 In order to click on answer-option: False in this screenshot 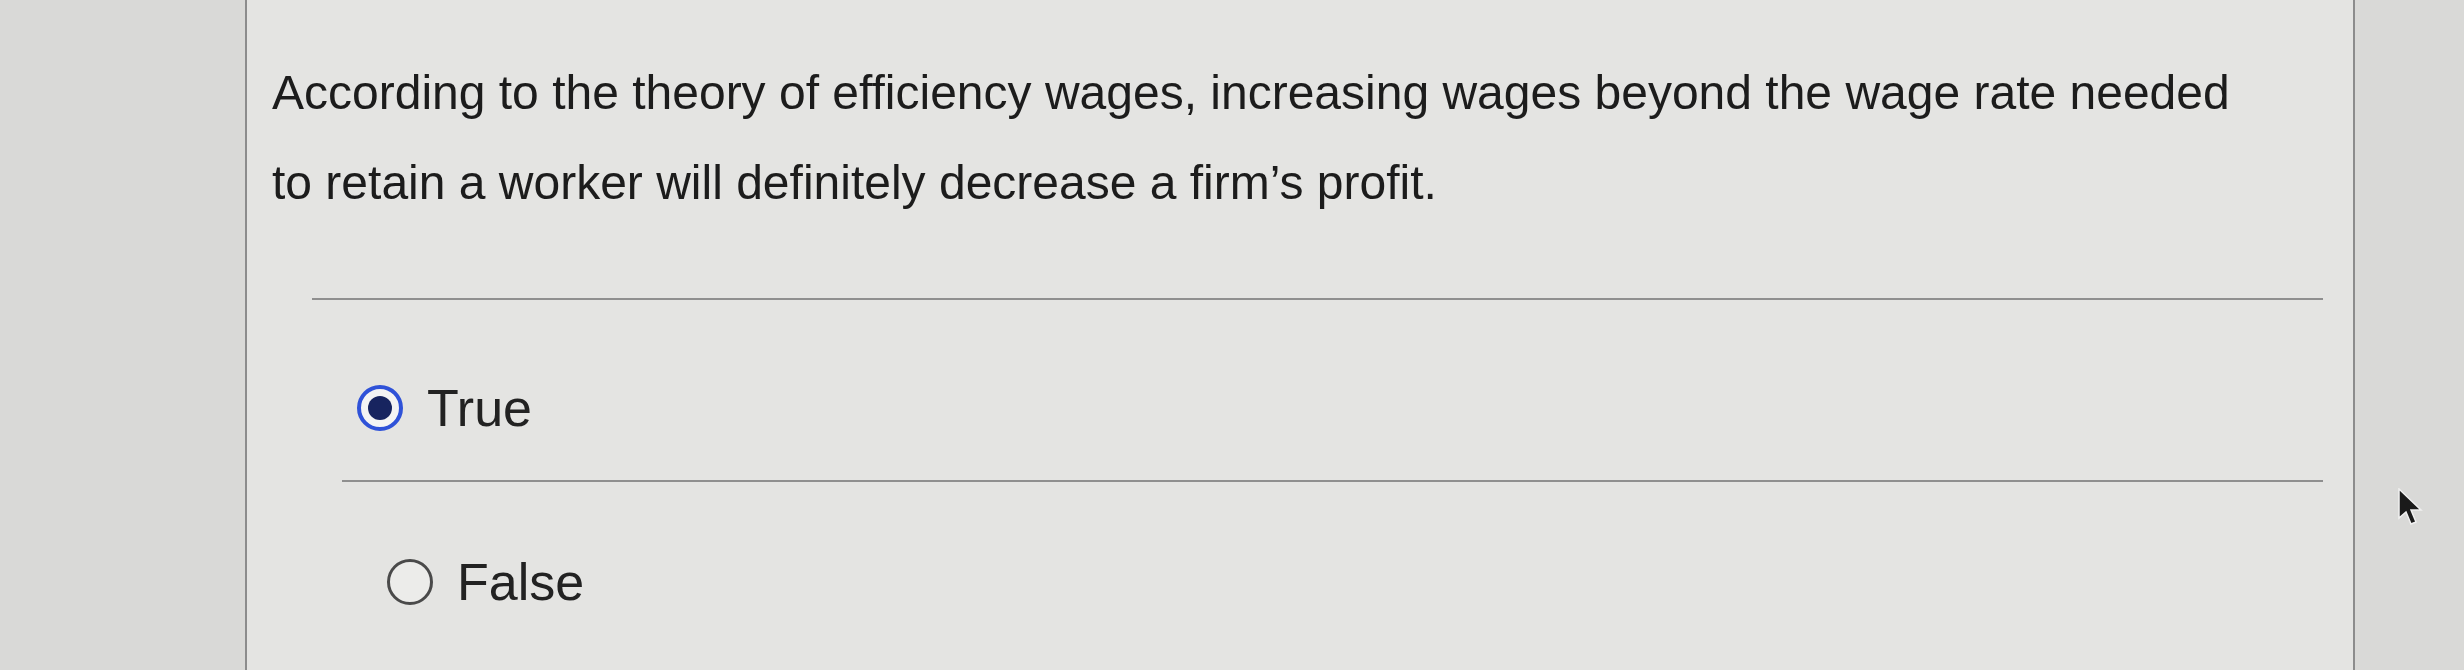, I will do `click(486, 582)`.